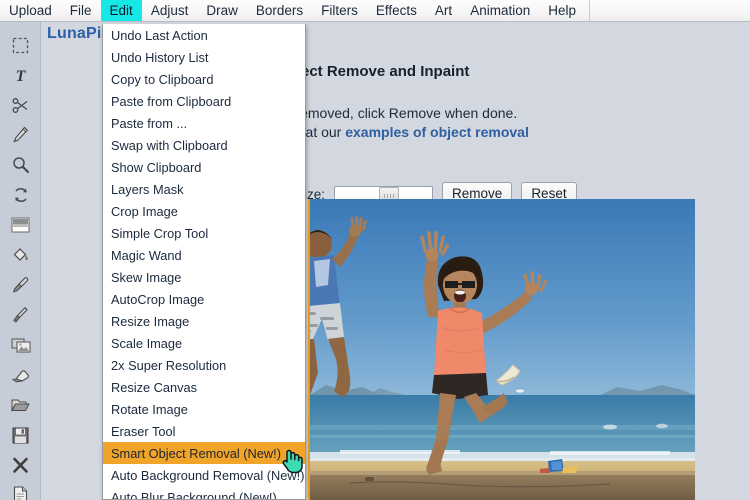 The width and height of the screenshot is (750, 500). I want to click on menu-item-art: Art, so click(443, 10).